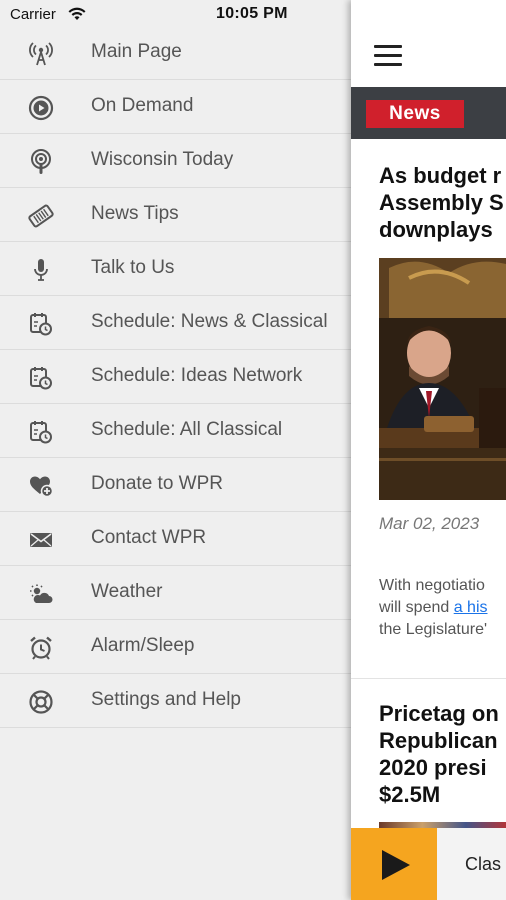  What do you see at coordinates (429, 523) in the screenshot?
I see `article-date: Mar 02, 2023` at bounding box center [429, 523].